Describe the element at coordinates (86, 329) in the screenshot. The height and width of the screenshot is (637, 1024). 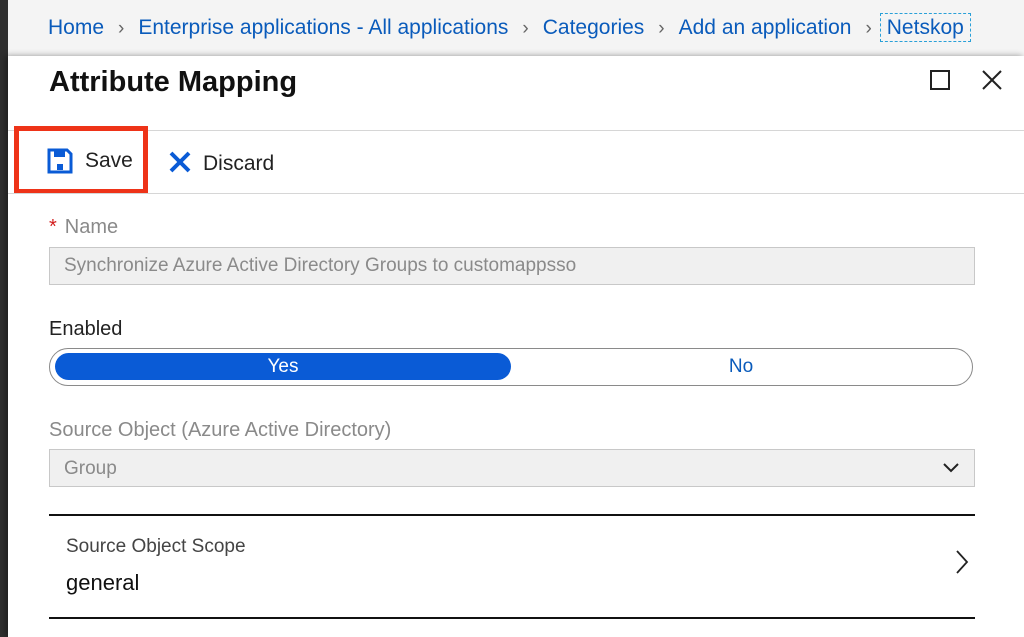
I see `enabled-label: Enabled` at that location.